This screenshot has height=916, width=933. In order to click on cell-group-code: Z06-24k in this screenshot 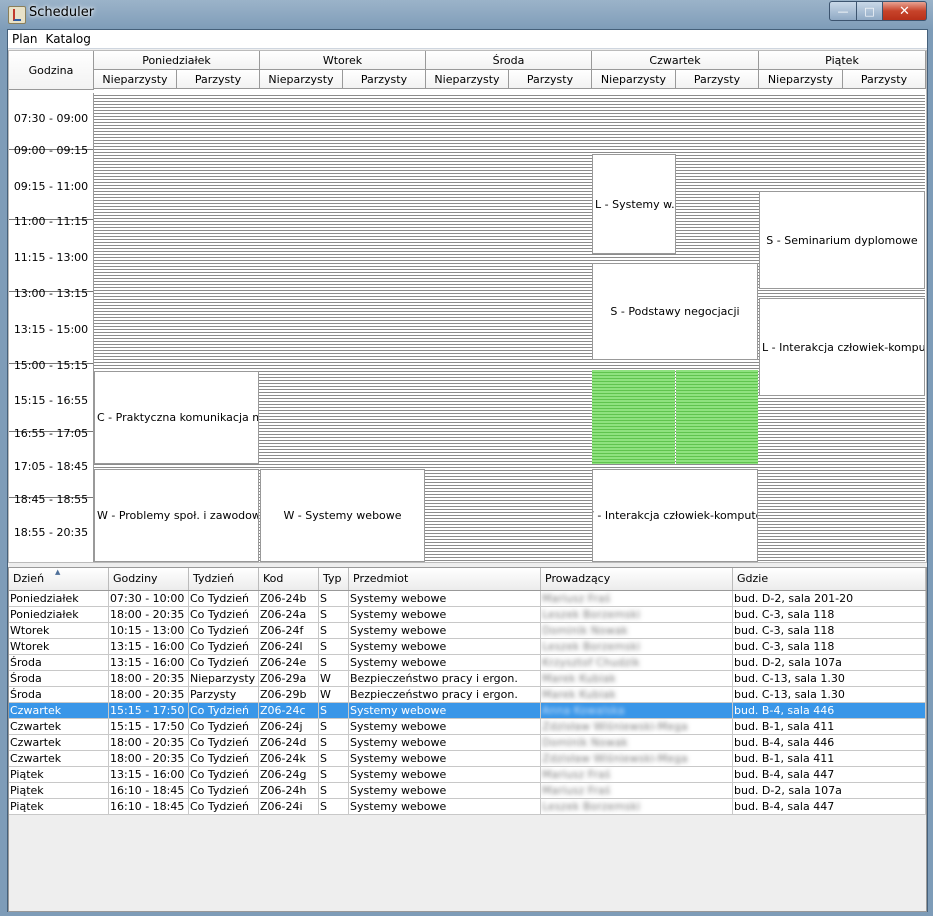, I will do `click(289, 758)`.